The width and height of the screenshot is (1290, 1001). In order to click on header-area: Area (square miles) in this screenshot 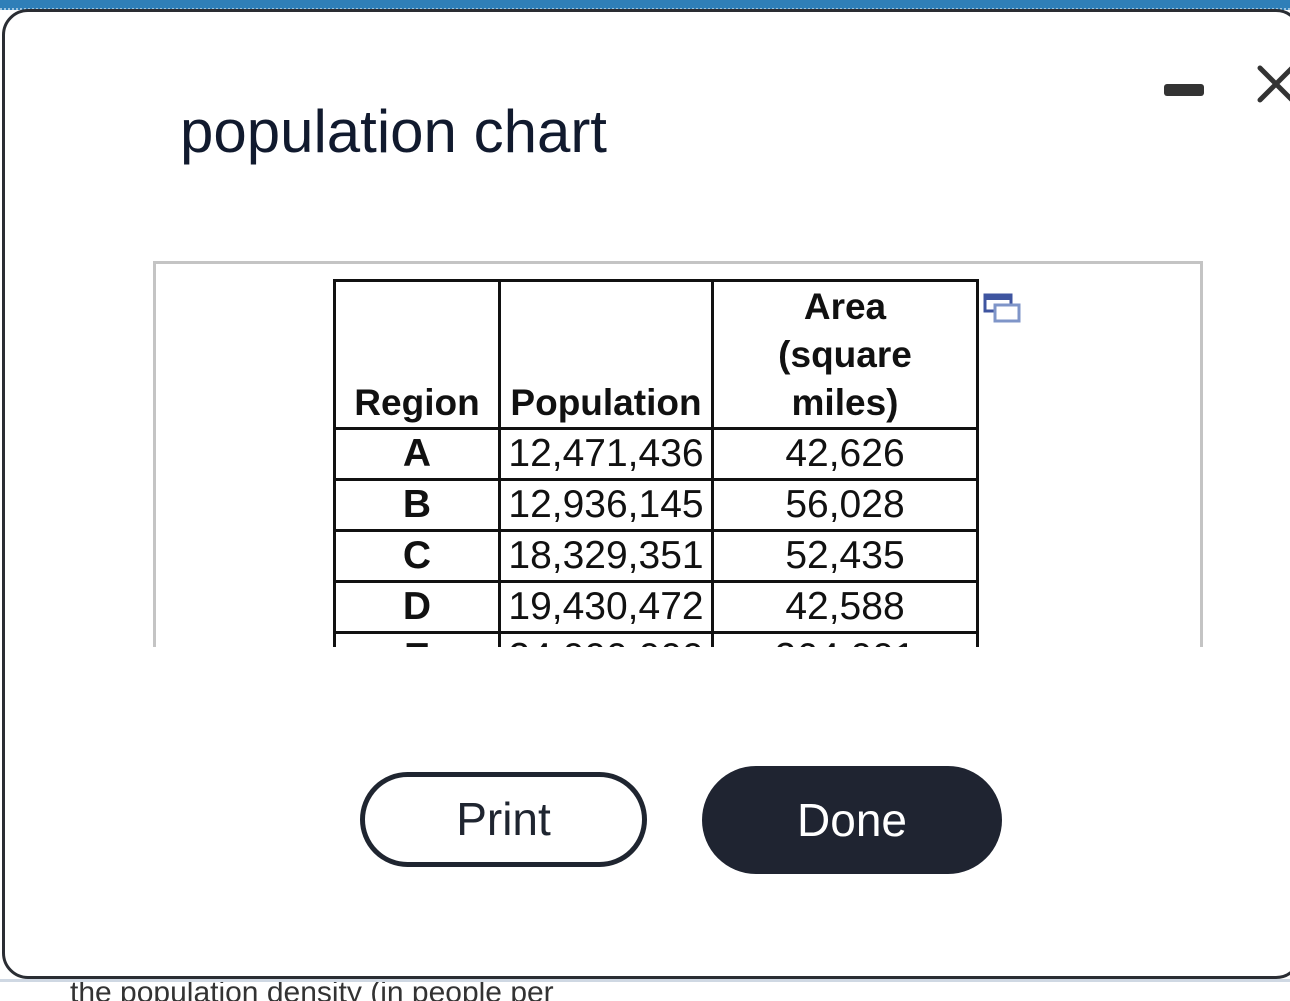, I will do `click(845, 354)`.